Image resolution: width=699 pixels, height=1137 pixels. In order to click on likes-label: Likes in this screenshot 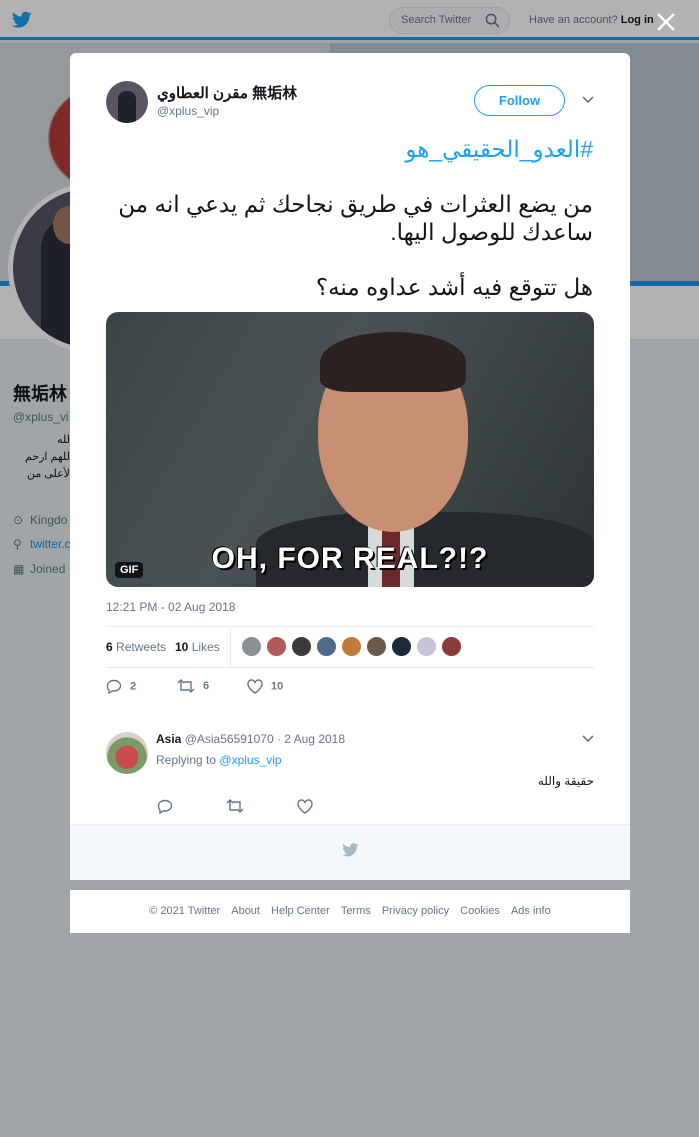, I will do `click(205, 647)`.